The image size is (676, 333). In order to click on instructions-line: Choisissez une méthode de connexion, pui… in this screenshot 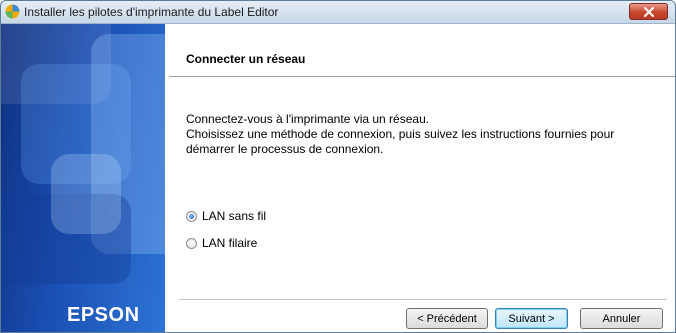, I will do `click(400, 134)`.